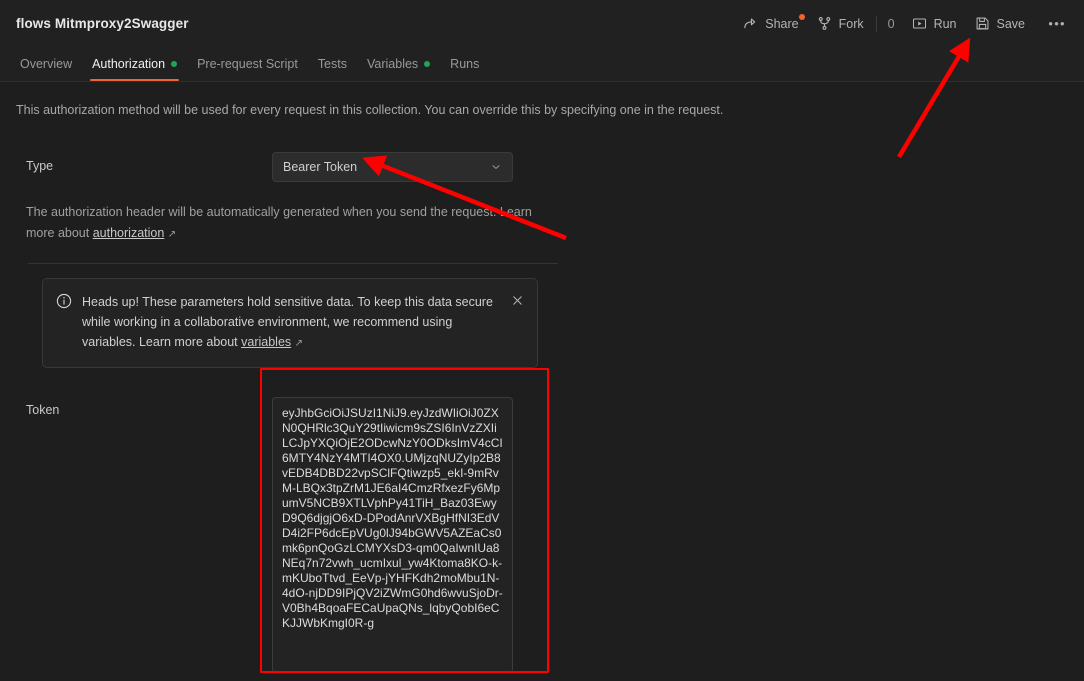 Image resolution: width=1084 pixels, height=681 pixels. I want to click on variables-learn-more-link: variables, so click(266, 342).